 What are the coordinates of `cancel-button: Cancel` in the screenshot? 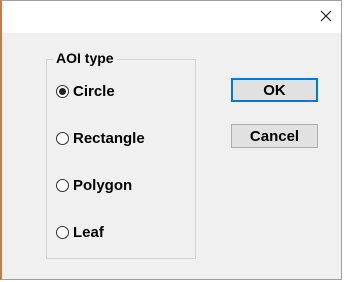 It's located at (274, 136).